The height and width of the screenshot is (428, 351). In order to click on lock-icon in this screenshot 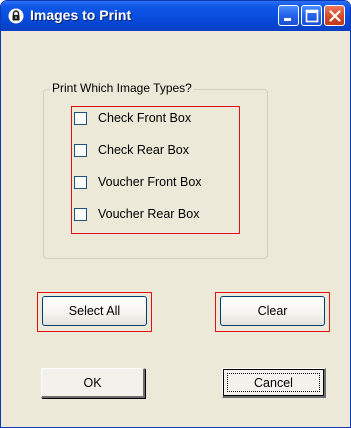, I will do `click(16, 16)`.